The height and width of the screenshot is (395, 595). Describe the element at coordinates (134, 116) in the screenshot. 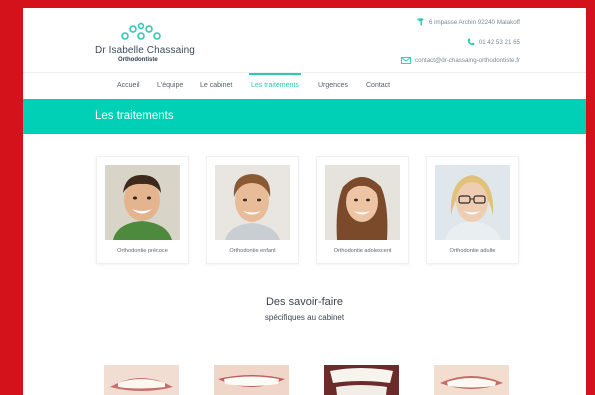

I see `page-title: Les traitements` at that location.